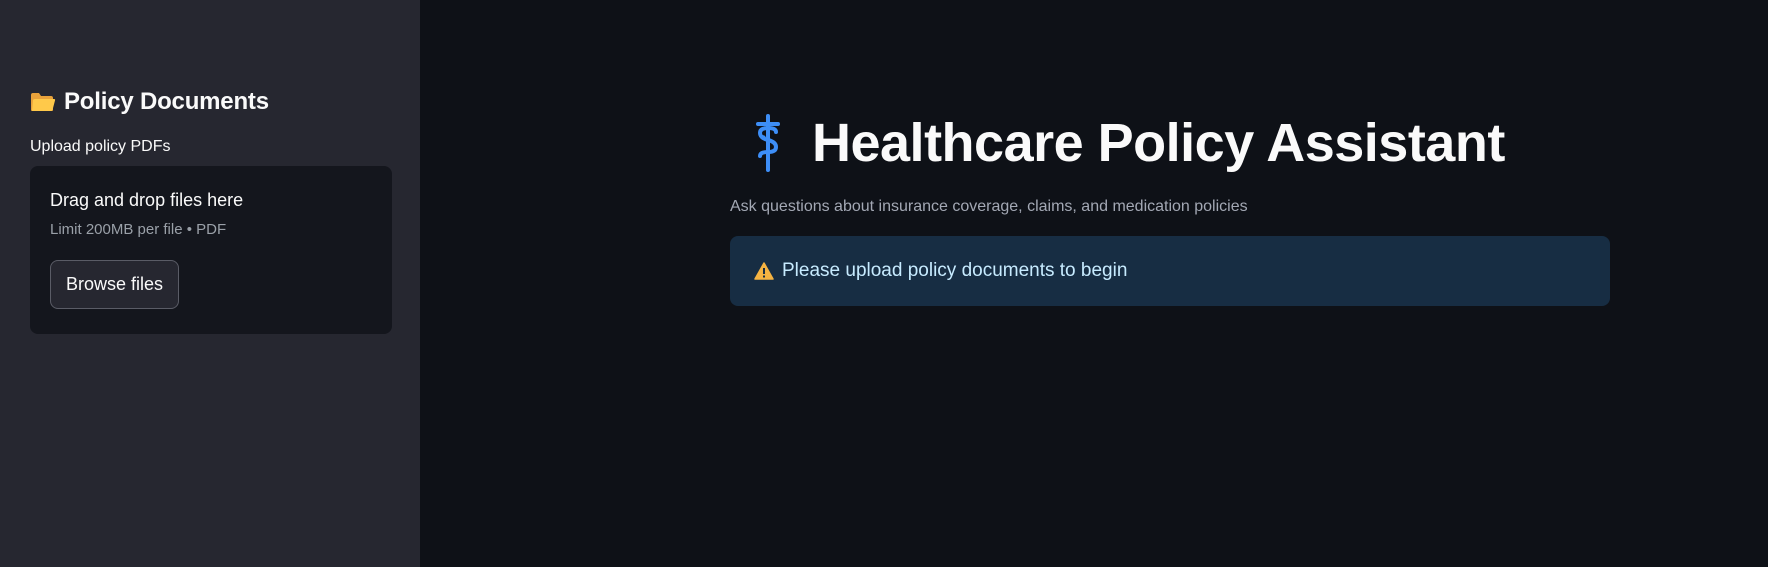 Image resolution: width=1768 pixels, height=567 pixels. Describe the element at coordinates (43, 102) in the screenshot. I see `folder-icon` at that location.